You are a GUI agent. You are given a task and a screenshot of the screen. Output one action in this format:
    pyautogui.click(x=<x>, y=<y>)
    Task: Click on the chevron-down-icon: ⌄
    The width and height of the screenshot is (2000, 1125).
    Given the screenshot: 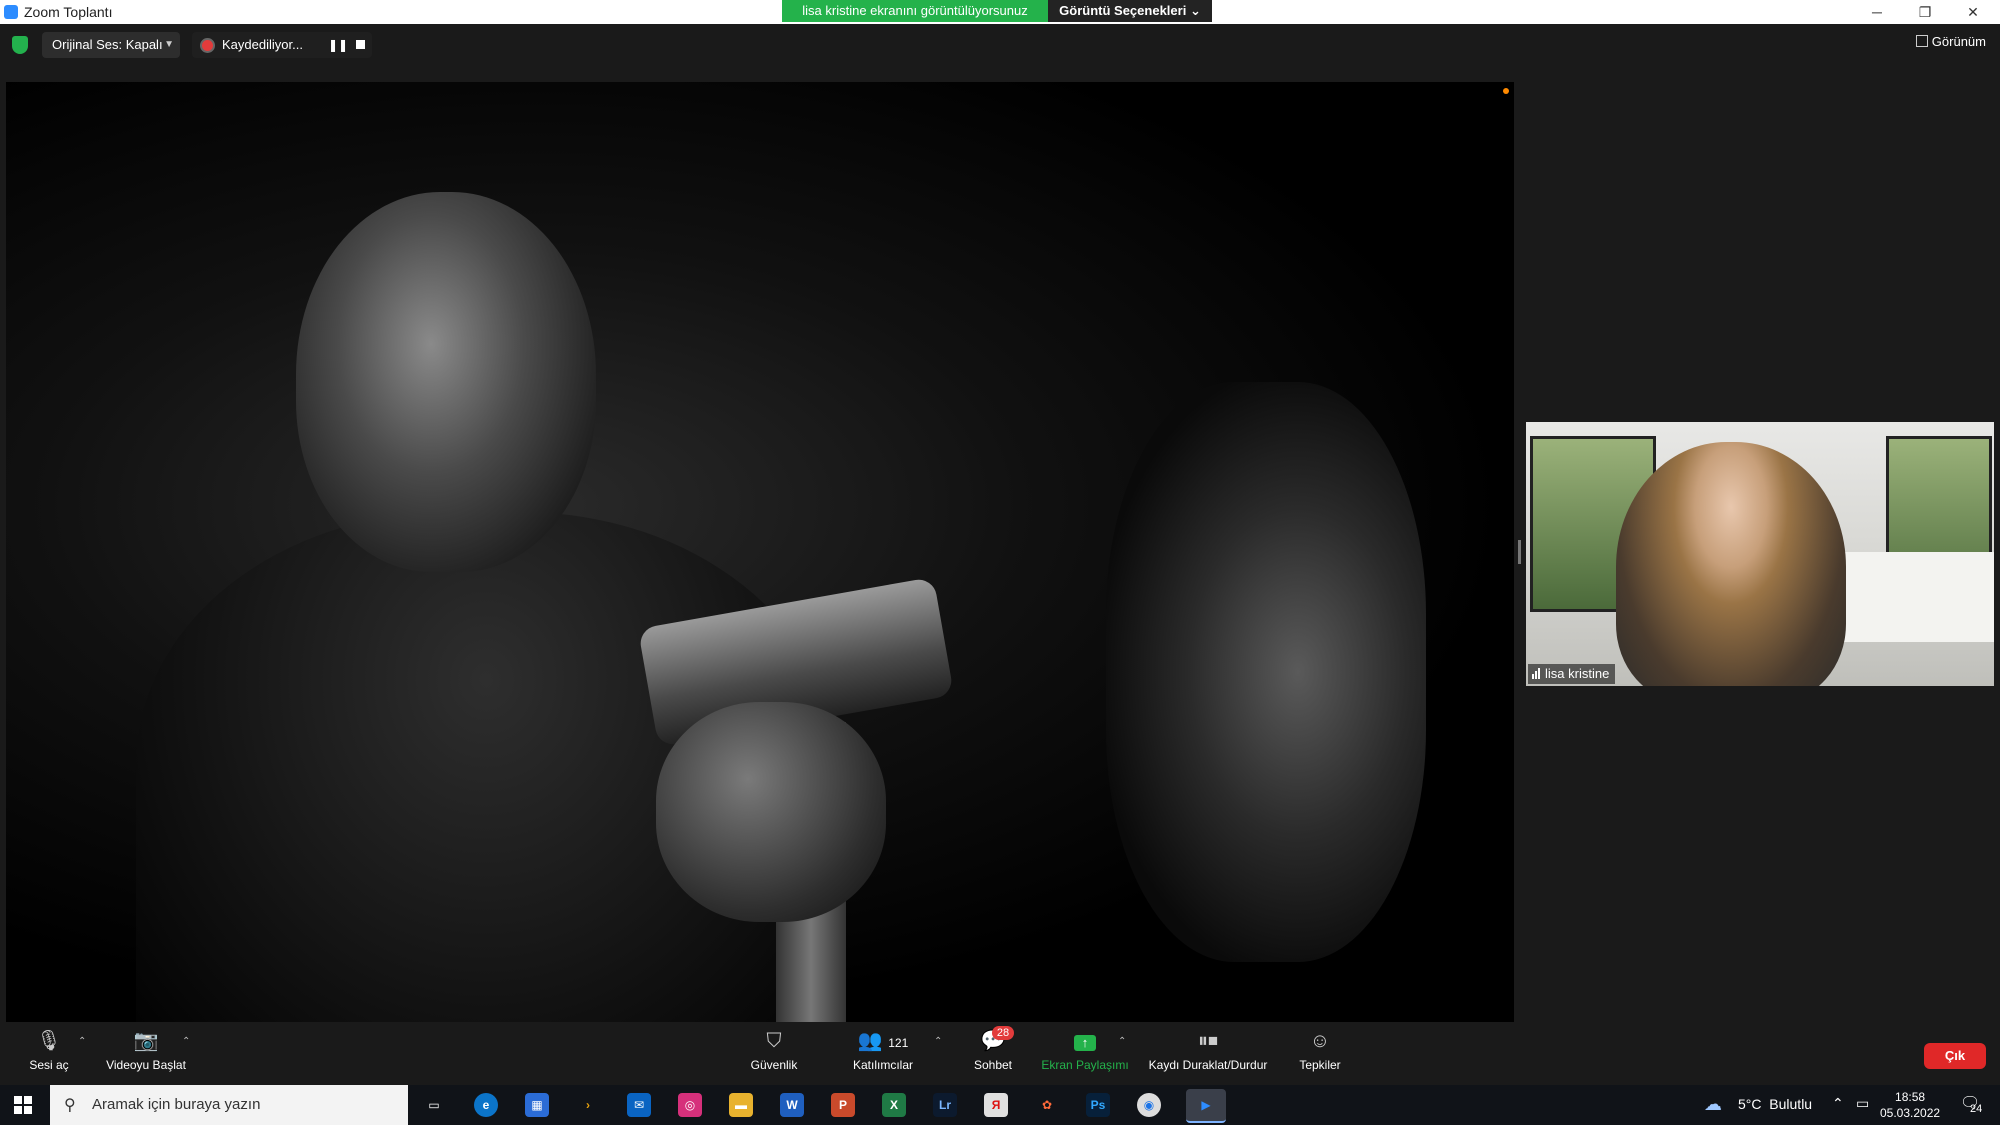 What is the action you would take?
    pyautogui.click(x=1195, y=10)
    